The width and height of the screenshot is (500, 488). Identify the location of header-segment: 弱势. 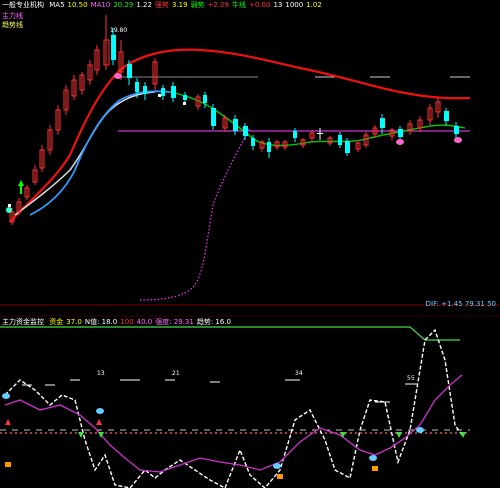
(197, 5).